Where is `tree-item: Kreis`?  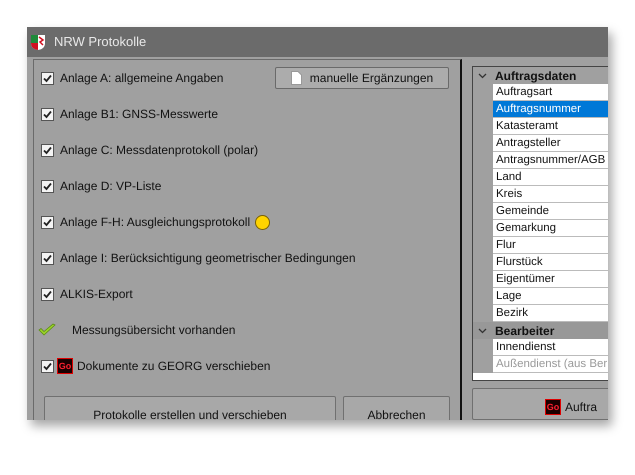 tree-item: Kreis is located at coordinates (550, 194).